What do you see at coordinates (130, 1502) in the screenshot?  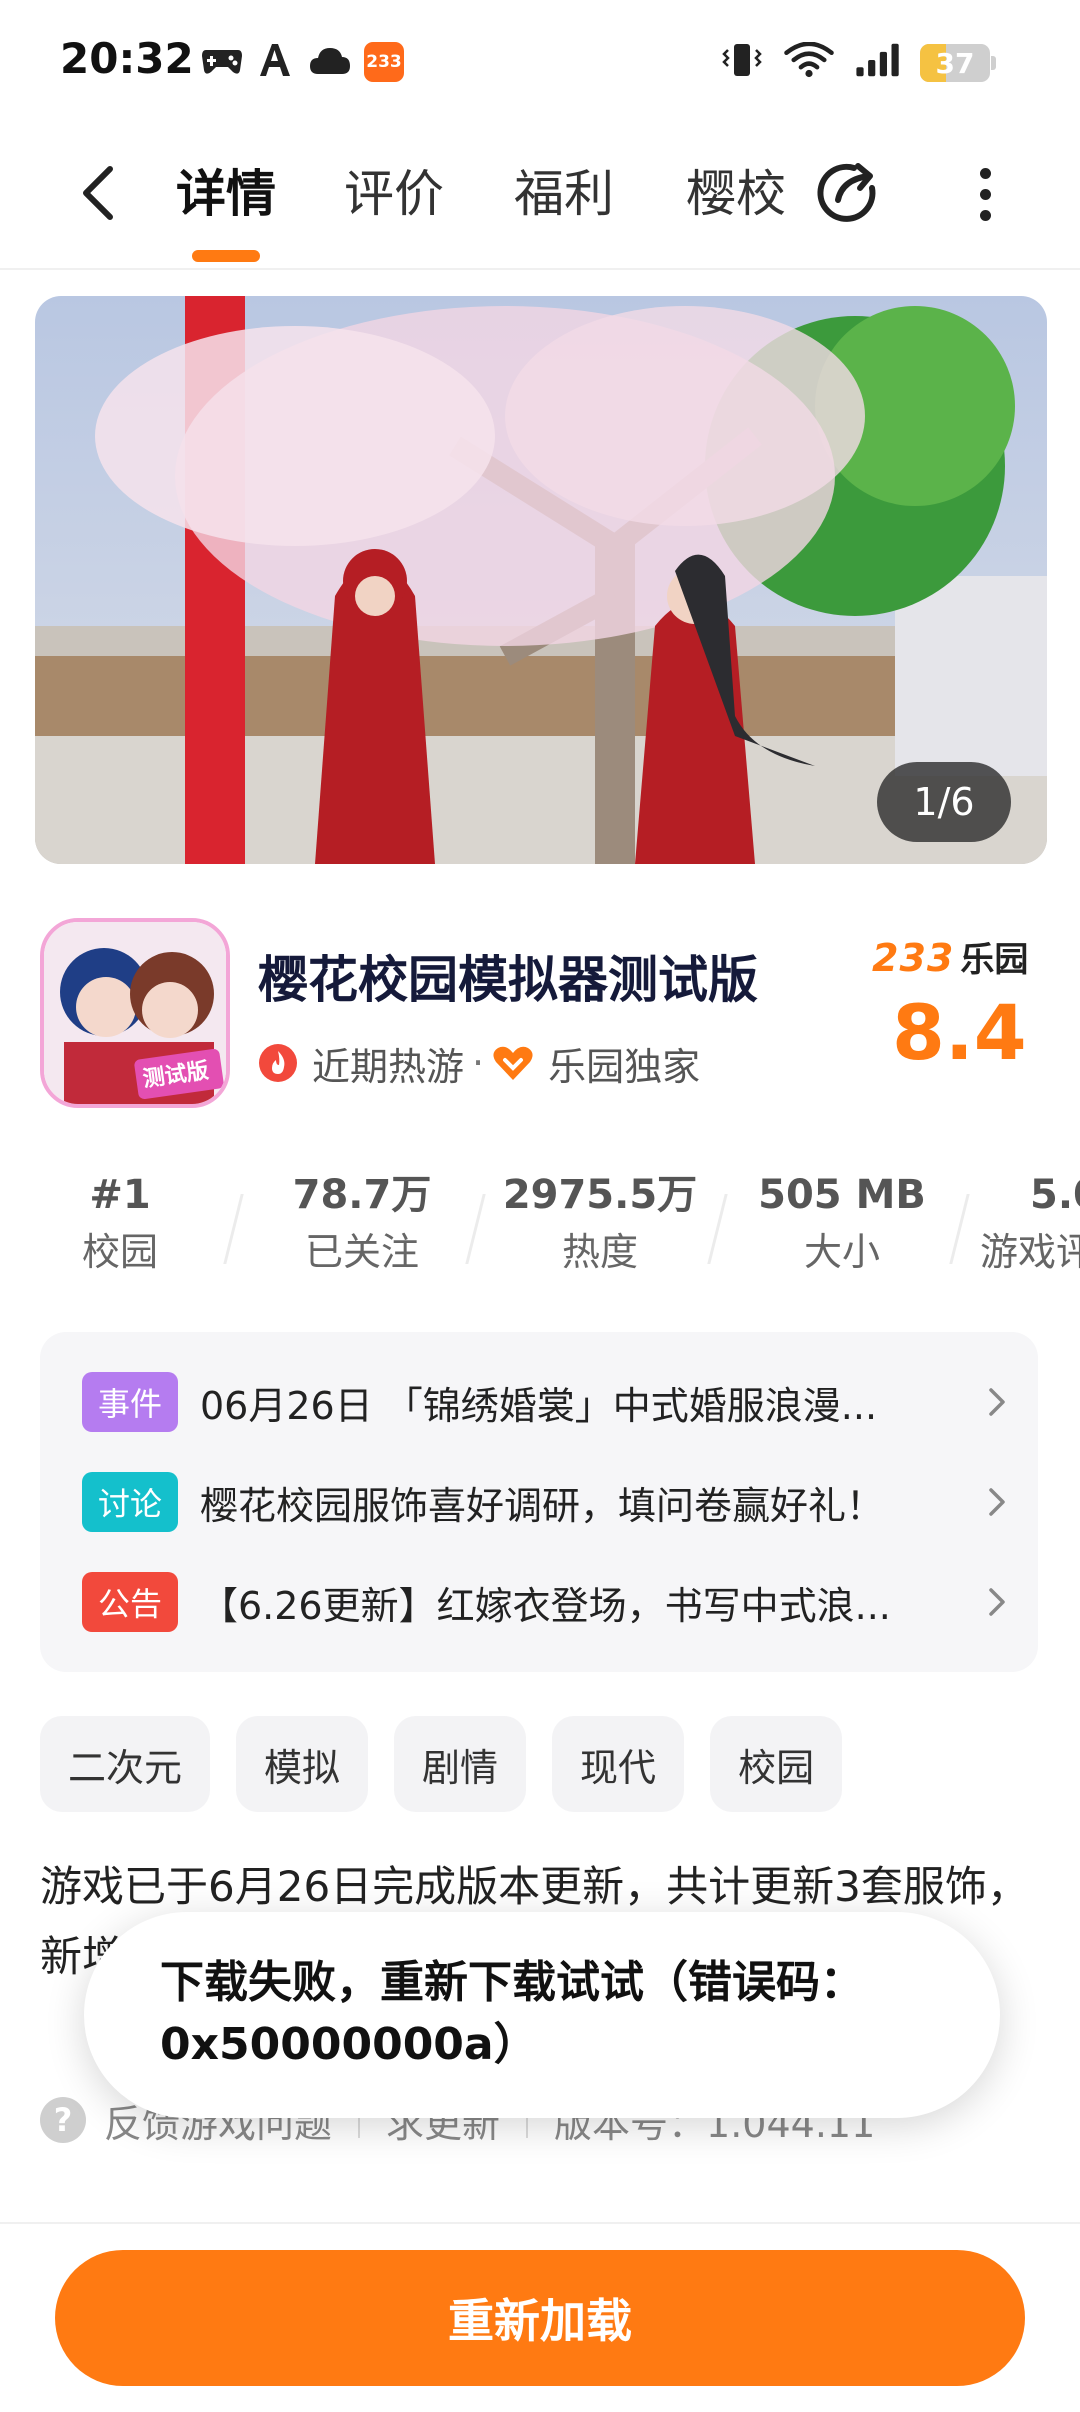 I see `discussion-tag: 讨论` at bounding box center [130, 1502].